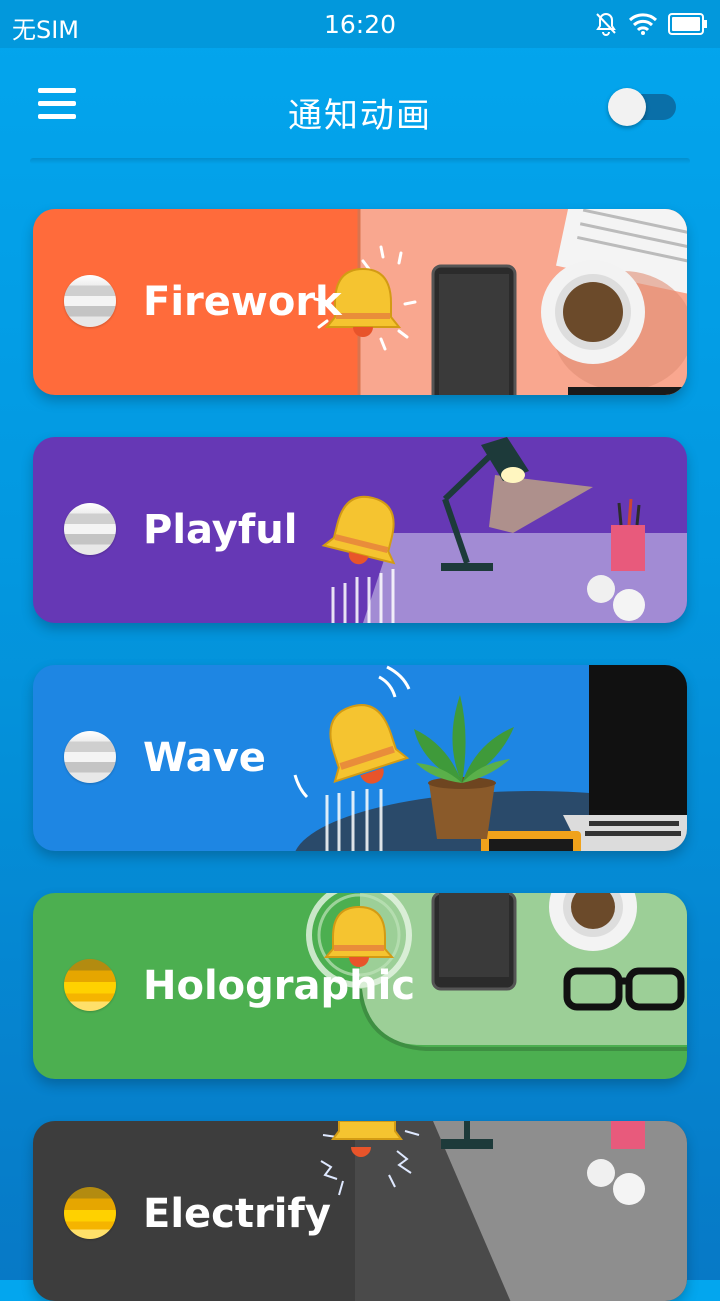 The image size is (720, 1301). What do you see at coordinates (204, 758) in the screenshot?
I see `card-label: Wave` at bounding box center [204, 758].